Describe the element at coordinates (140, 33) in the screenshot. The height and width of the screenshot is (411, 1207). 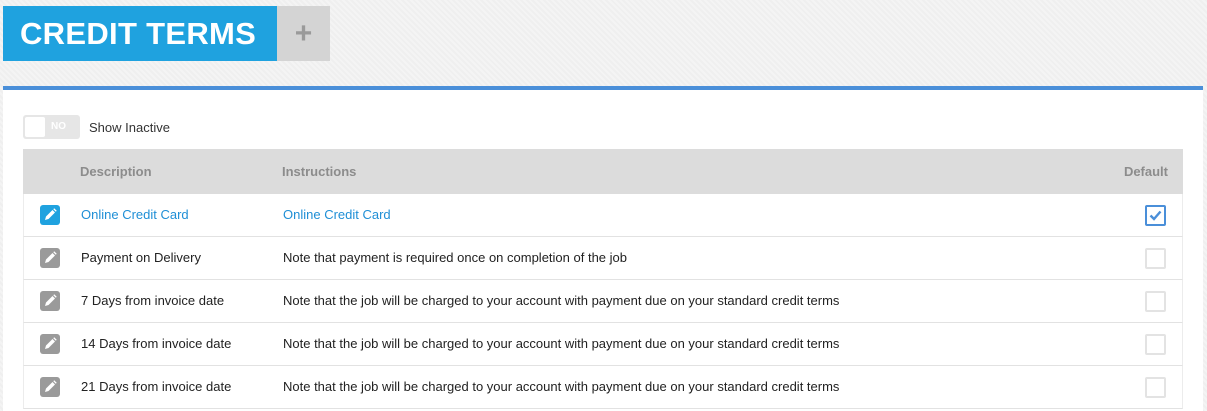
I see `page-title: CREDIT TERMS` at that location.